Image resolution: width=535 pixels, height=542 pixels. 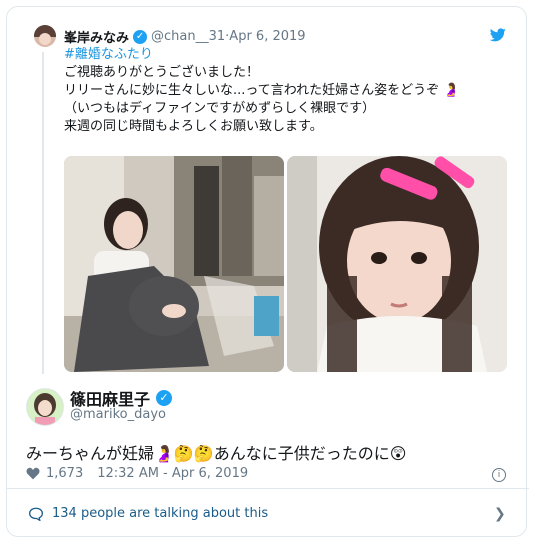 I want to click on chevron-right-icon: ❯, so click(x=500, y=514).